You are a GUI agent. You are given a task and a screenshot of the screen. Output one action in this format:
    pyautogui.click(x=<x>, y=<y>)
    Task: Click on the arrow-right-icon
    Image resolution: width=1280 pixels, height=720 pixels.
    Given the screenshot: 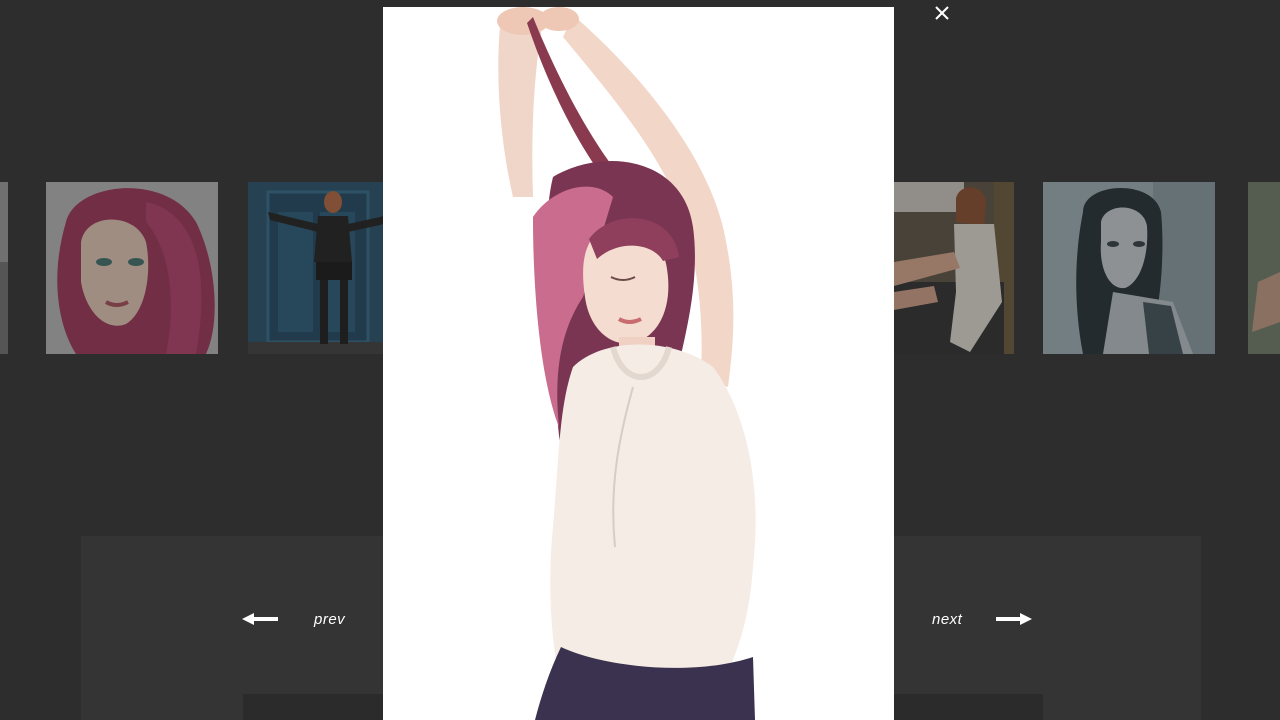 What is the action you would take?
    pyautogui.click(x=1014, y=619)
    